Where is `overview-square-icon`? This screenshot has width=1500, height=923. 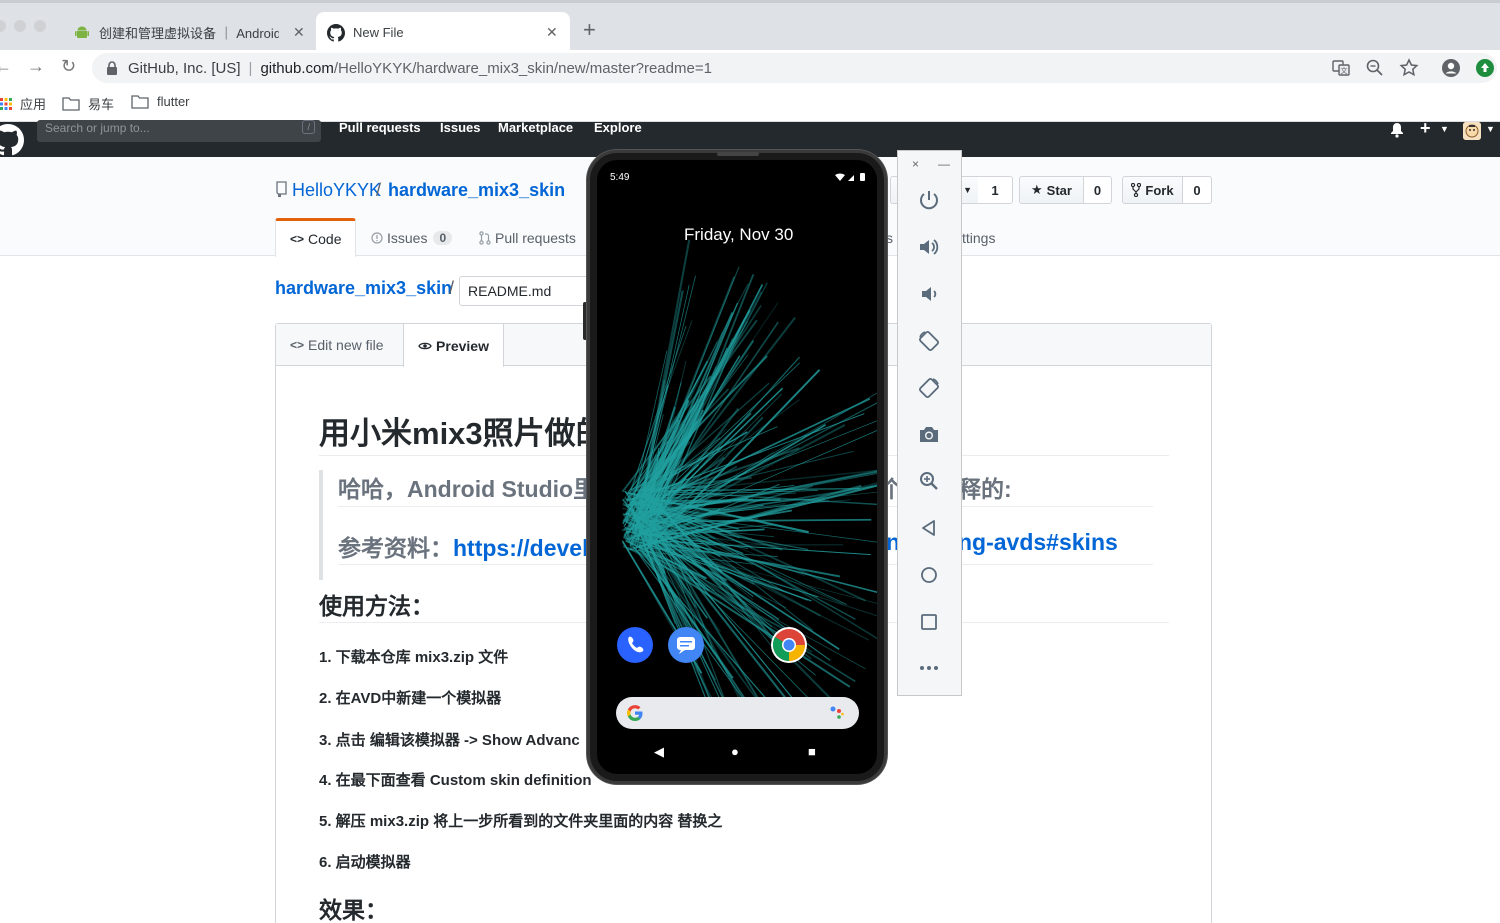 overview-square-icon is located at coordinates (929, 622).